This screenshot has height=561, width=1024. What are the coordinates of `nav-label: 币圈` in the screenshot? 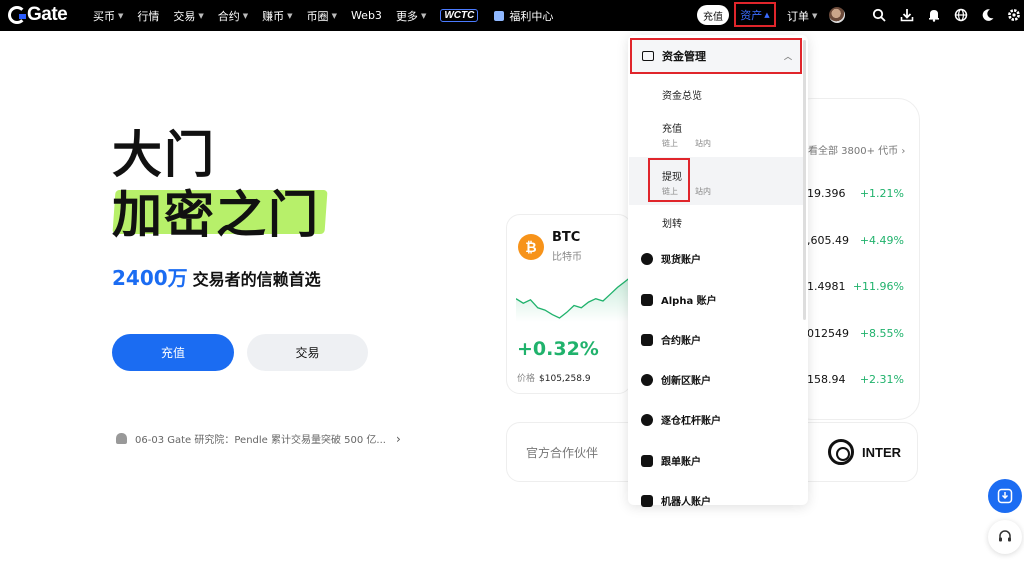 It's located at (317, 16).